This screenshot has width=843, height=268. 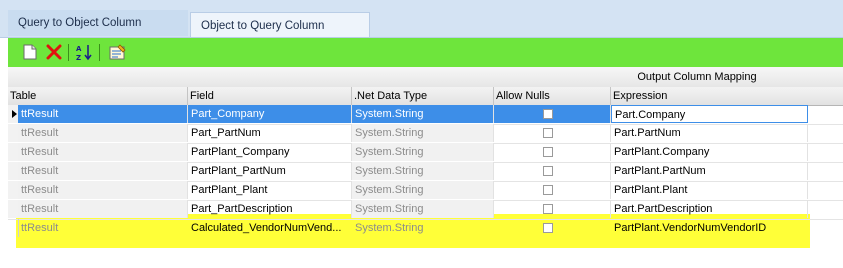 What do you see at coordinates (270, 209) in the screenshot?
I see `cell-field: Part_PartDescription` at bounding box center [270, 209].